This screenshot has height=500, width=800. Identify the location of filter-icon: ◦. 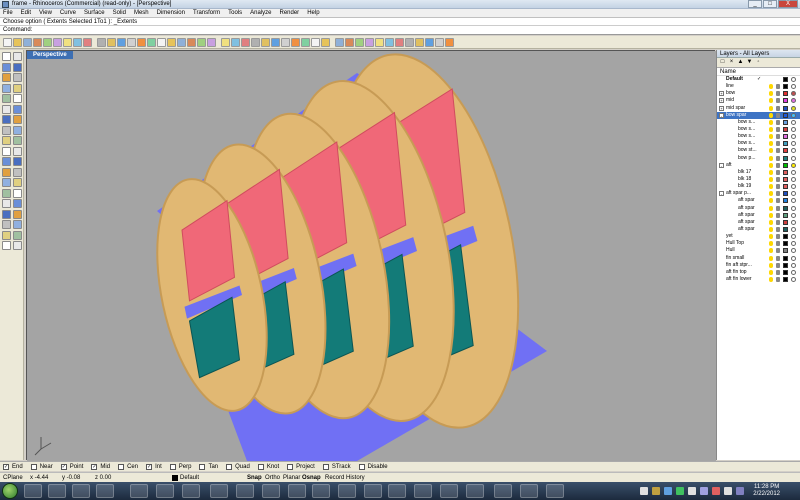
(758, 62).